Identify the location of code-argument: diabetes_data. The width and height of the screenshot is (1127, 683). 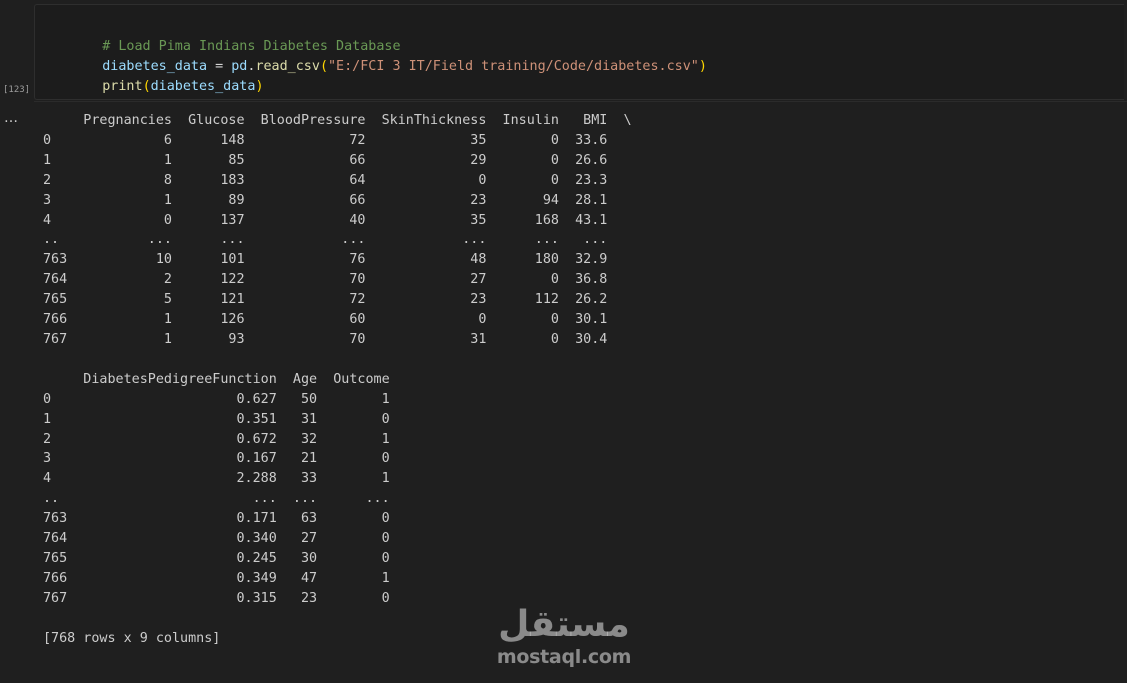
(203, 86).